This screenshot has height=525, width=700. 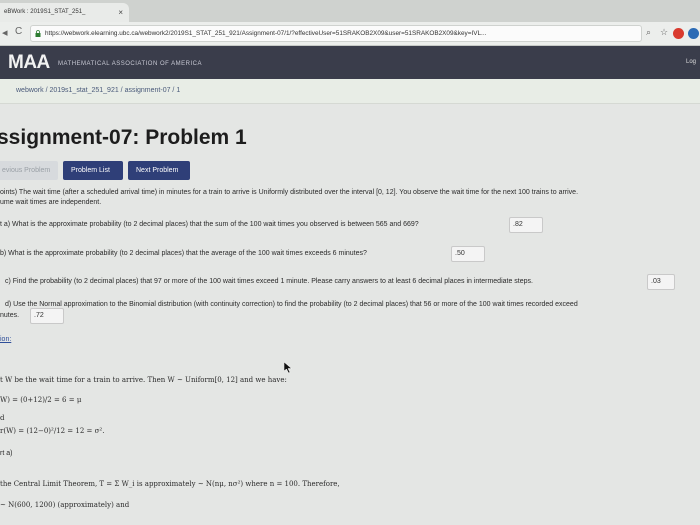 I want to click on mouse-cursor-icon, so click(x=288, y=367).